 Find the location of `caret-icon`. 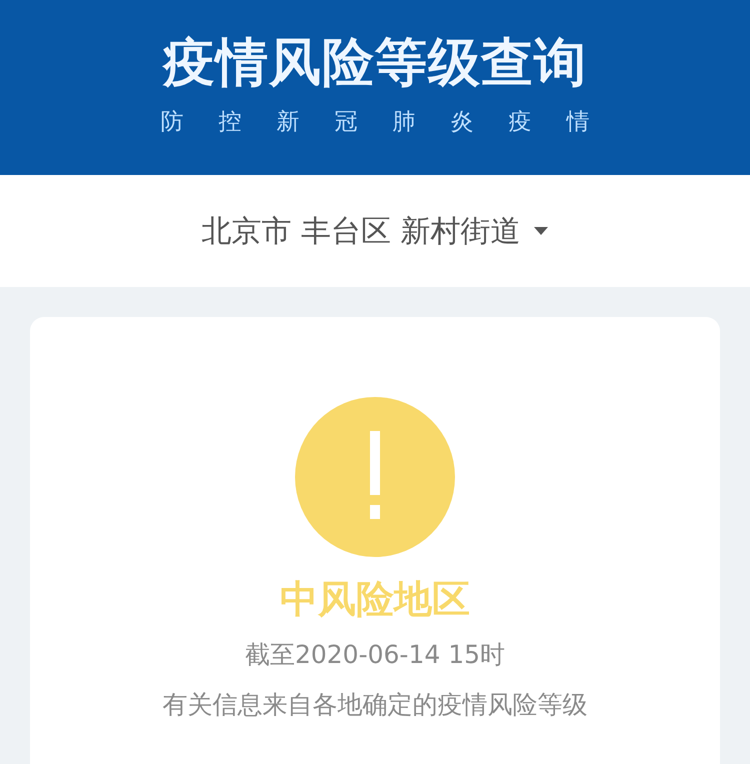

caret-icon is located at coordinates (540, 231).